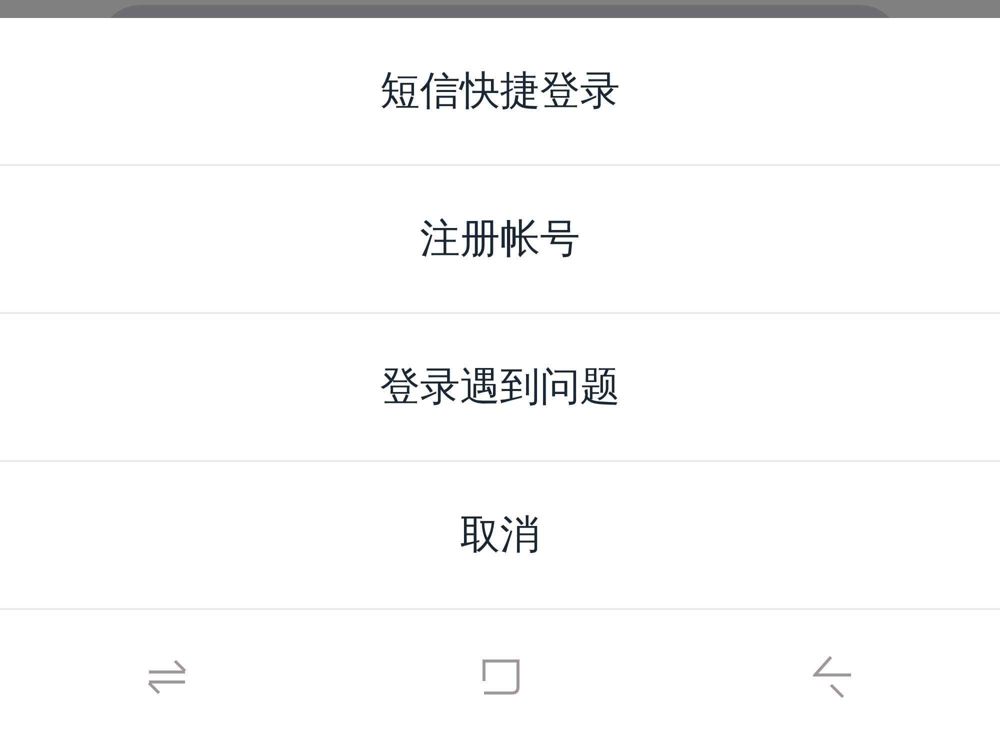  Describe the element at coordinates (166, 677) in the screenshot. I see `recent-apps-icon` at that location.